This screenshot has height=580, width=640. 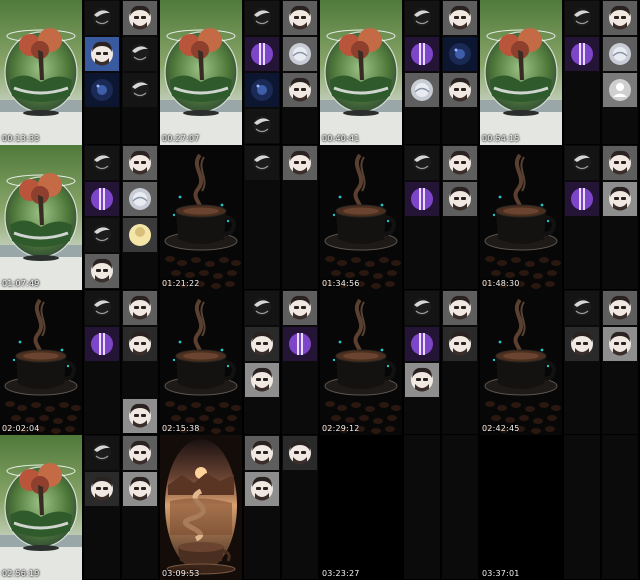 I want to click on frame-cell: 02:42:45, so click(x=560, y=362).